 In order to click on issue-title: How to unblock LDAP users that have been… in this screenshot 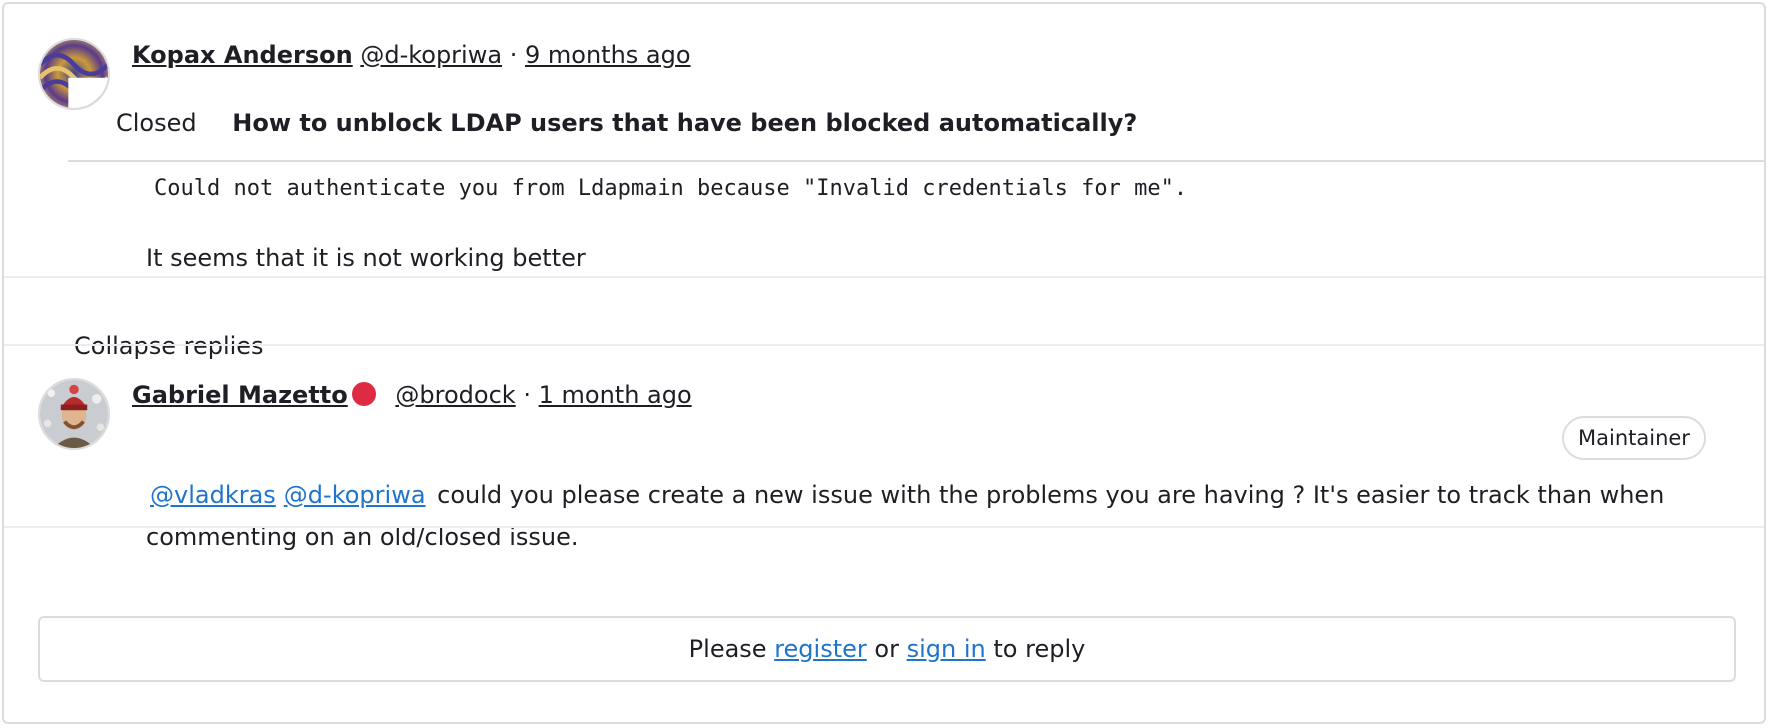, I will do `click(684, 123)`.